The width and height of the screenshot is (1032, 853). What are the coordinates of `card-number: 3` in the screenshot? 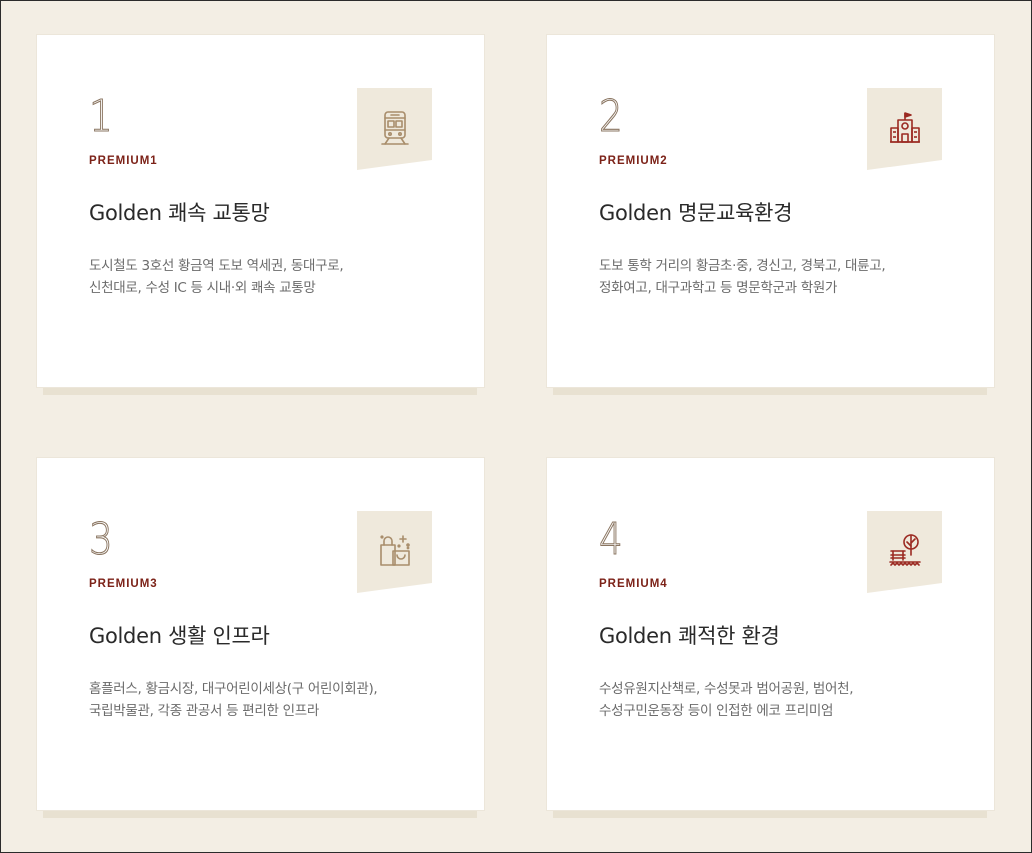 It's located at (101, 539).